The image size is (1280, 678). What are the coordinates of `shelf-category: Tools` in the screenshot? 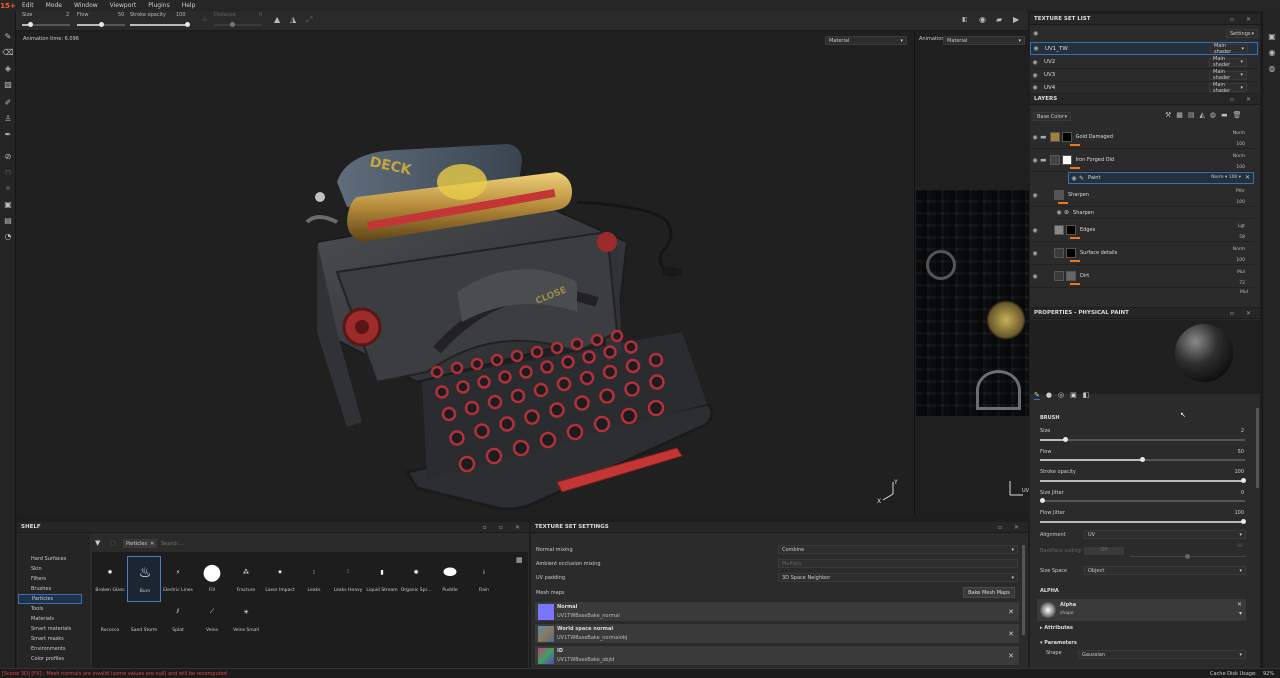 It's located at (50, 609).